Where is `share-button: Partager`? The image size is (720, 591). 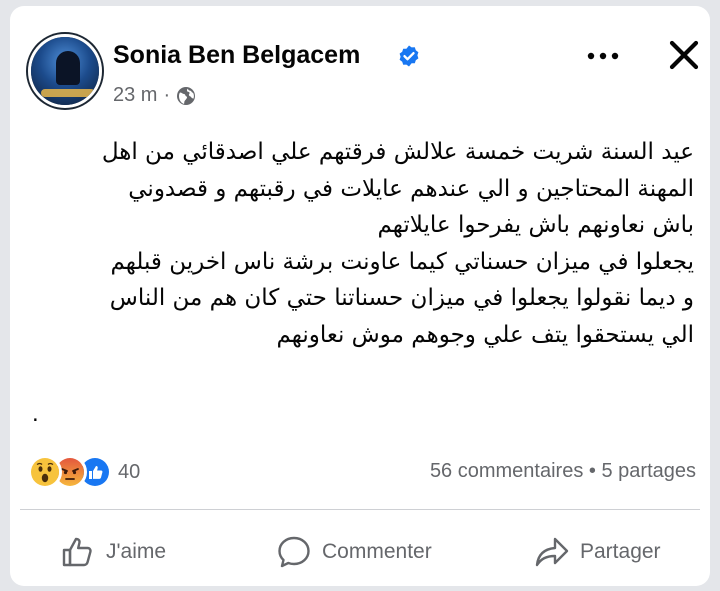
share-button: Partager is located at coordinates (597, 552).